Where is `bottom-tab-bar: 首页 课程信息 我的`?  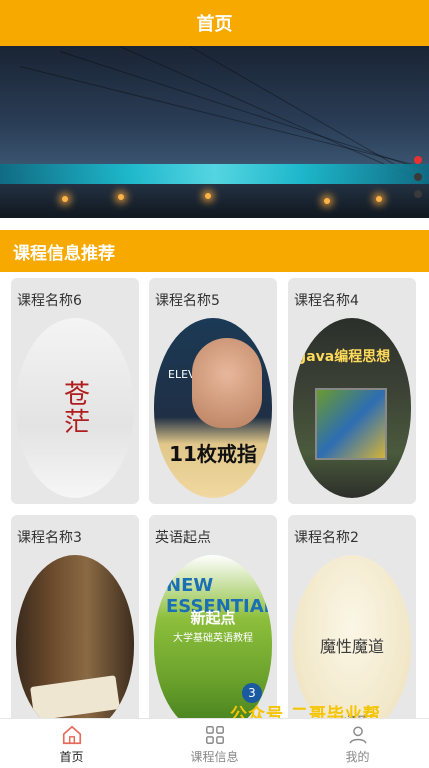 bottom-tab-bar: 首页 课程信息 我的 is located at coordinates (214, 743).